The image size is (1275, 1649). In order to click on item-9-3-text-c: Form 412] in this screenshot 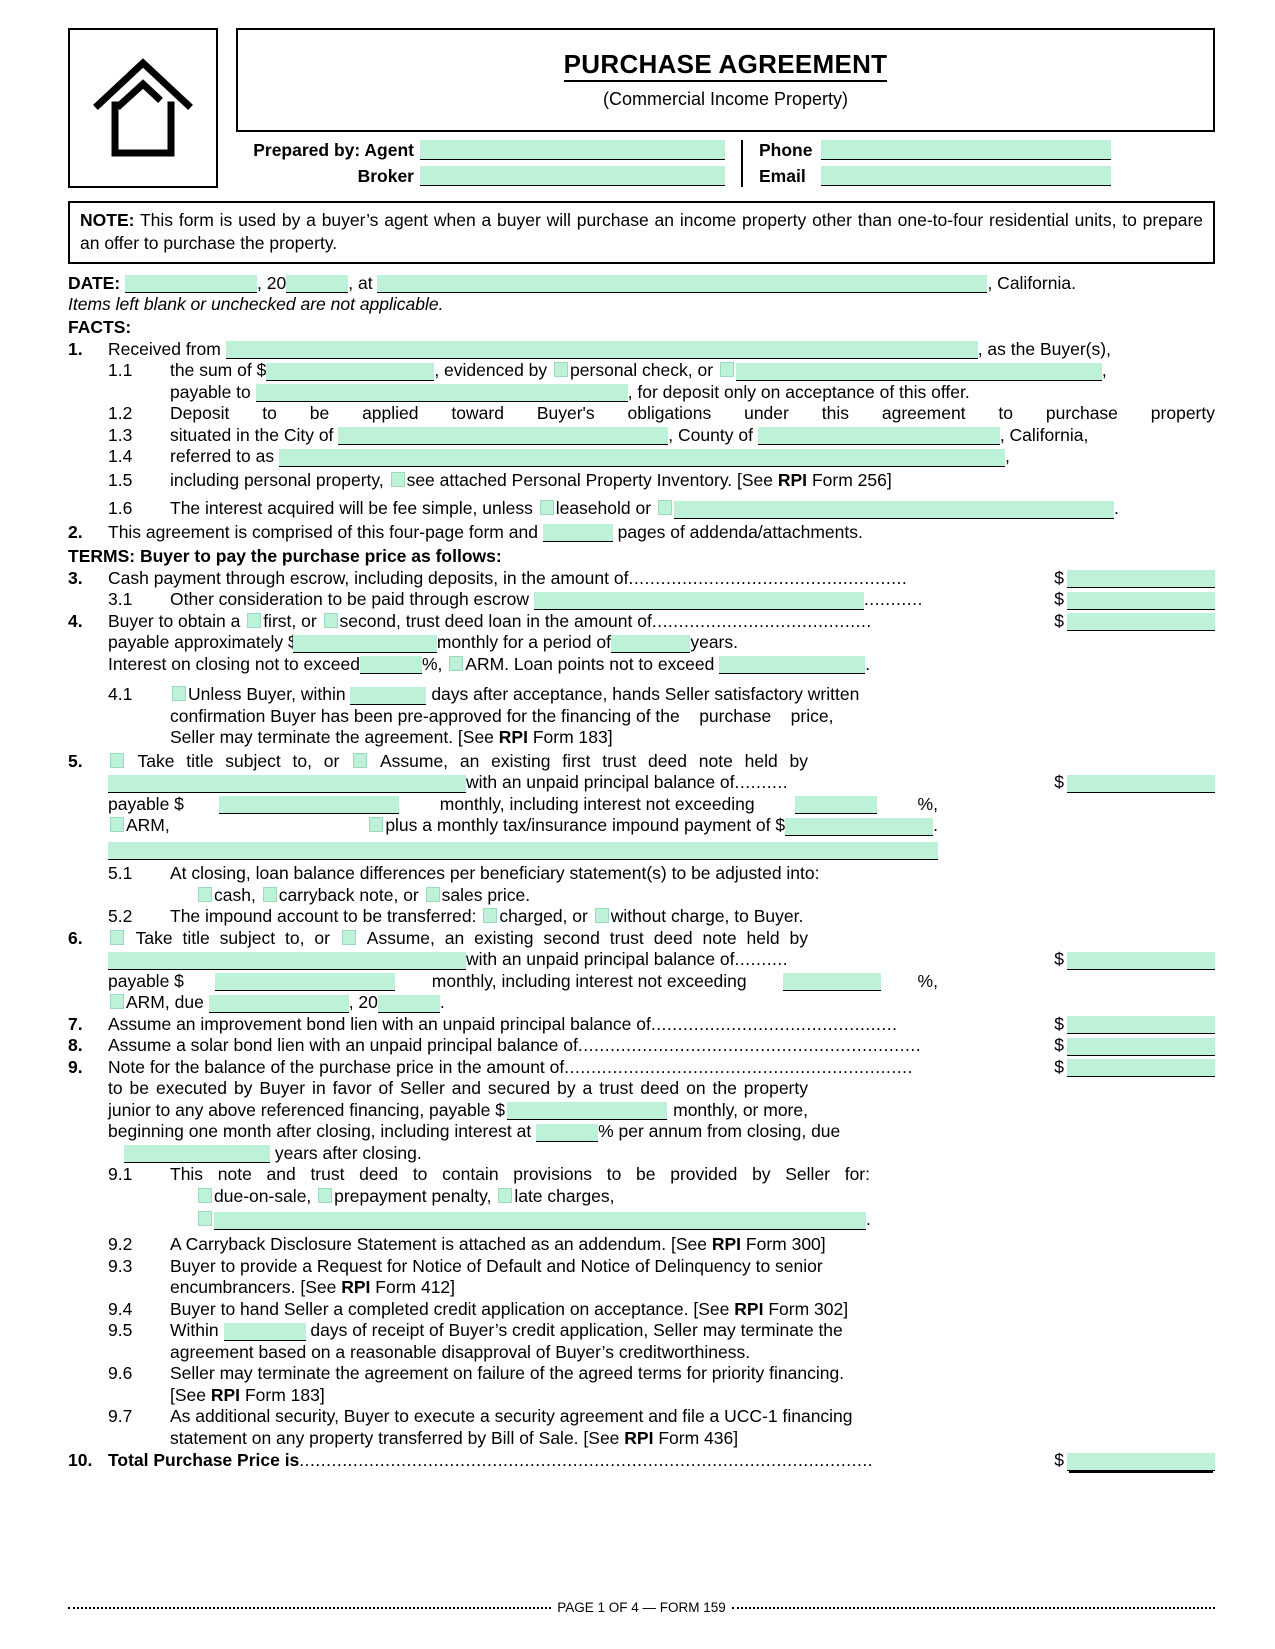, I will do `click(415, 1287)`.